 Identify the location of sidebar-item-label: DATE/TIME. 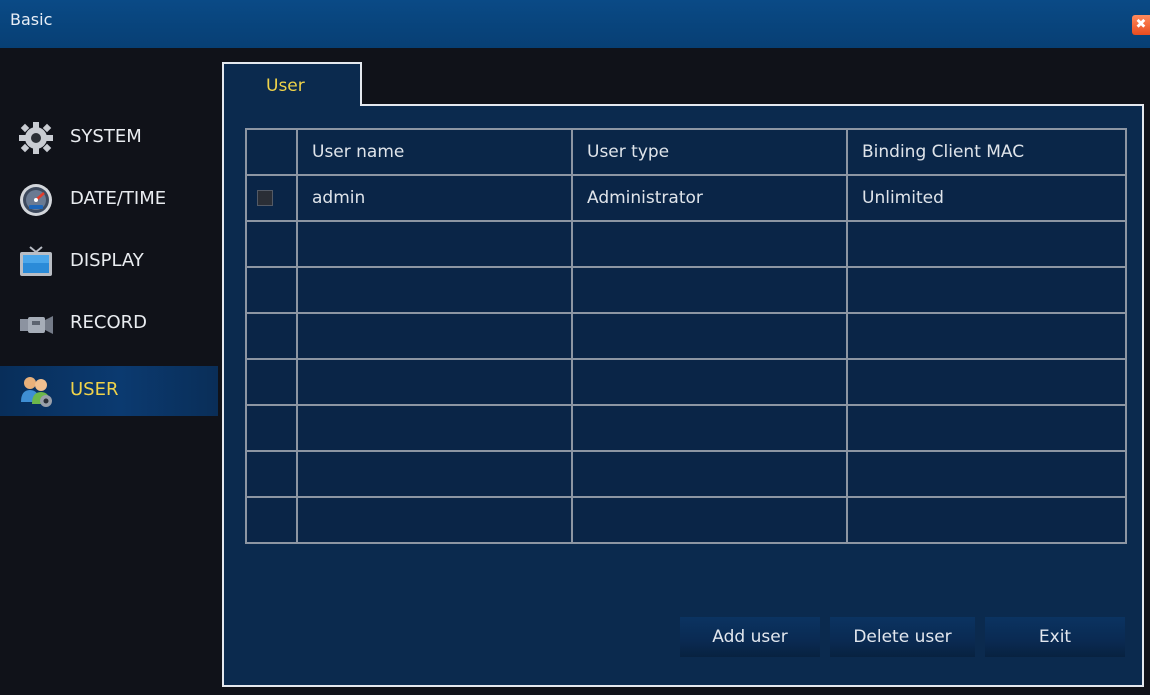
(118, 198).